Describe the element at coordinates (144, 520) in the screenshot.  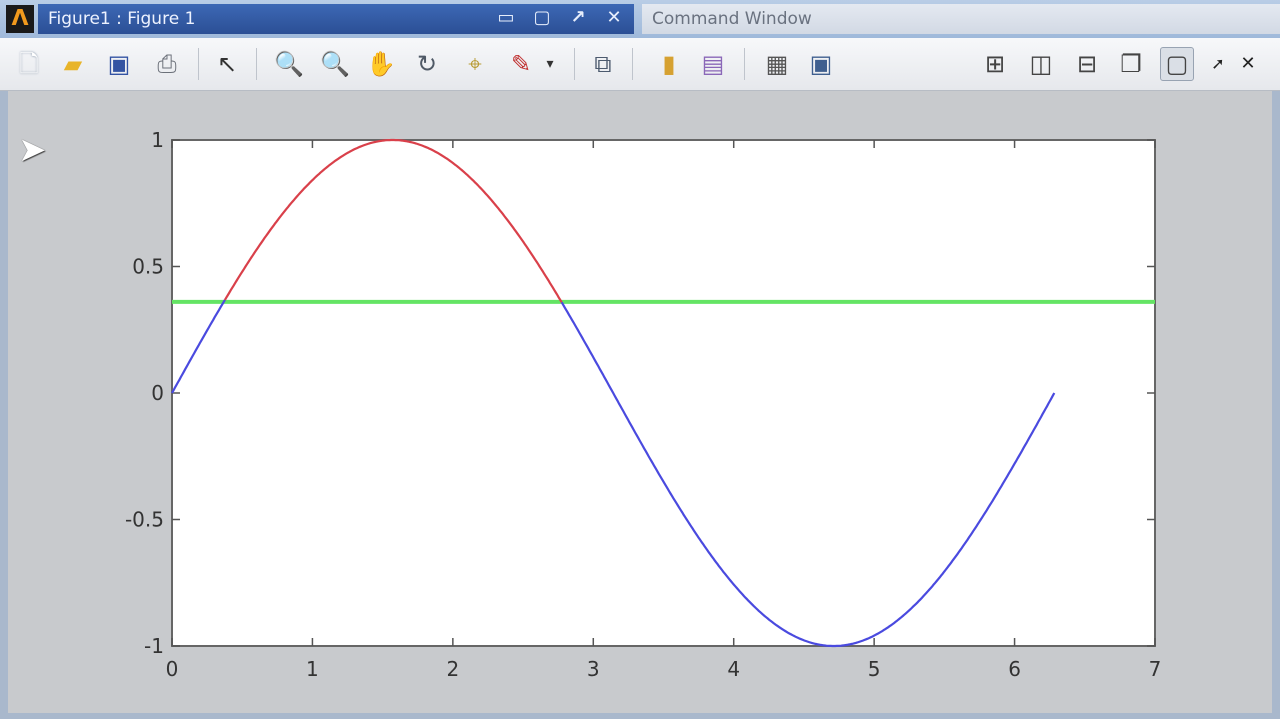
I see `y-tick-label: -0.5` at that location.